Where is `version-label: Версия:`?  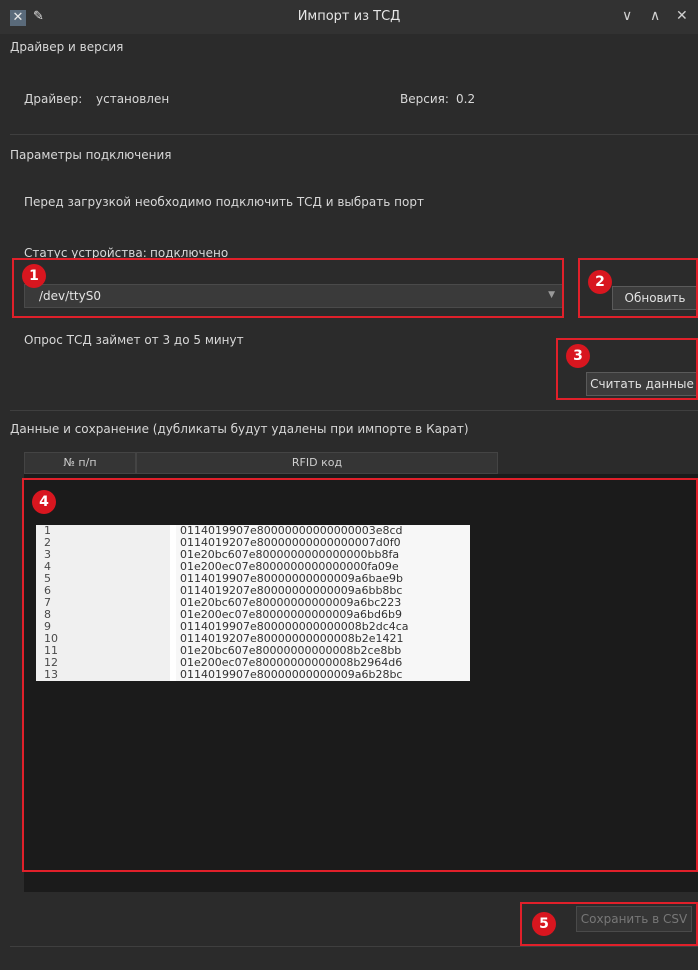
version-label: Версия: is located at coordinates (424, 99).